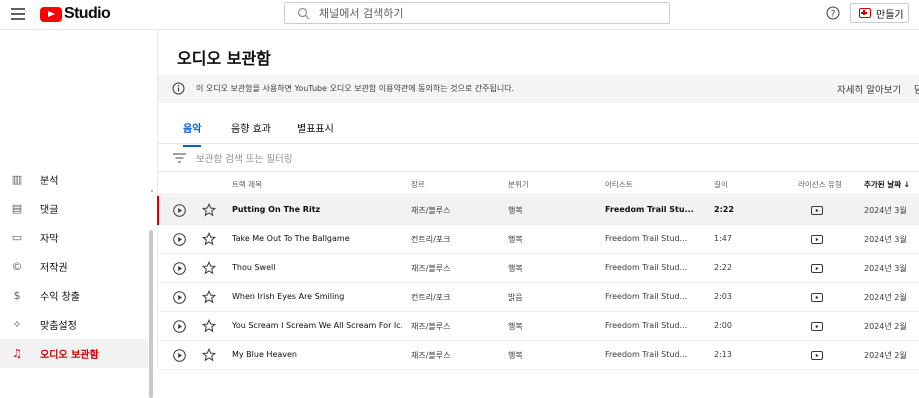 The height and width of the screenshot is (398, 919). Describe the element at coordinates (820, 184) in the screenshot. I see `column-header-license: 라이선스 유형` at that location.